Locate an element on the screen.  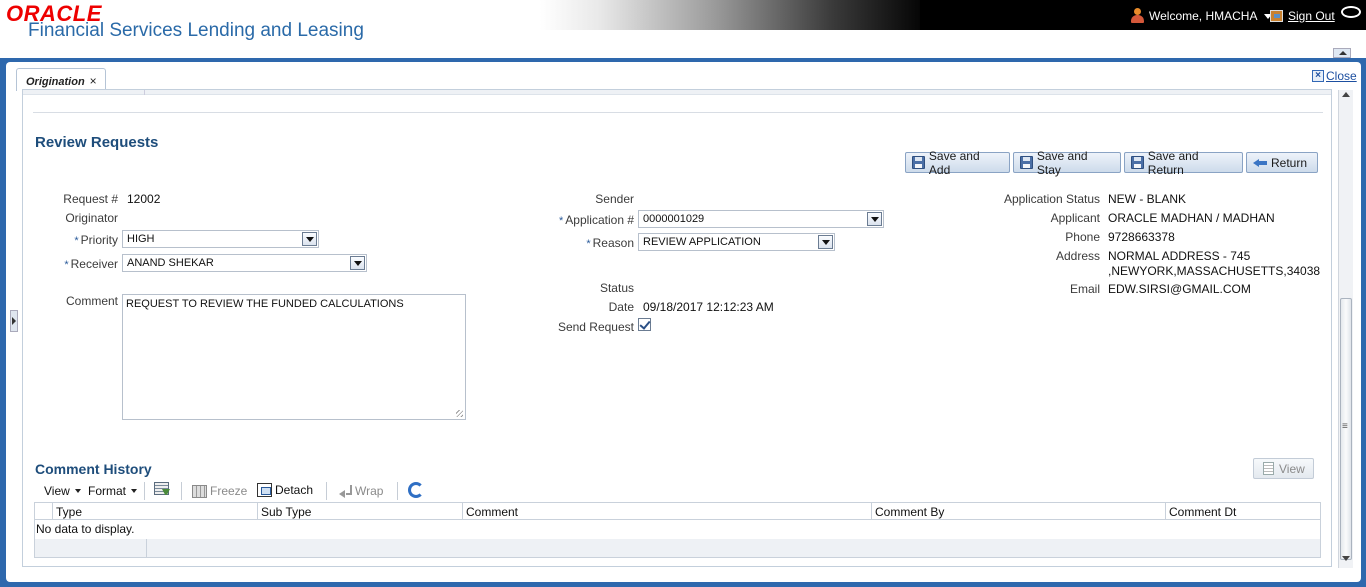
receiver-value: ANAND SHEKAR is located at coordinates (170, 263).